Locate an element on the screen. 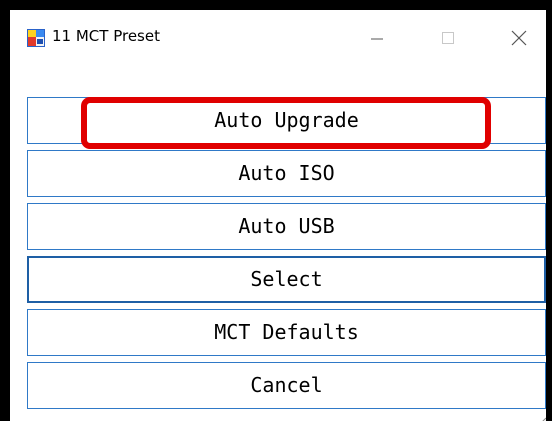 The height and width of the screenshot is (421, 552). maximize-button is located at coordinates (448, 38).